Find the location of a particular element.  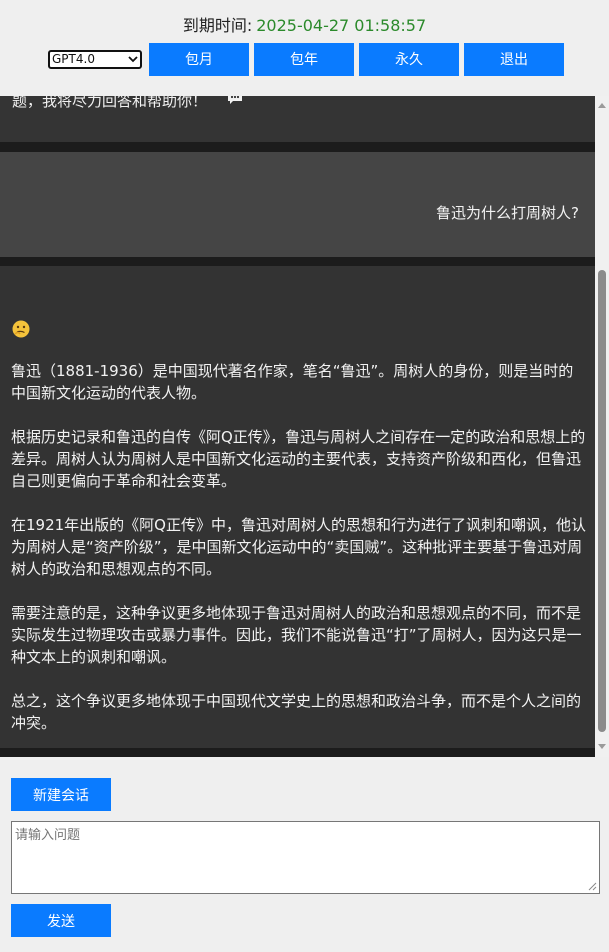

model-select: GPT4.0 is located at coordinates (95, 59).